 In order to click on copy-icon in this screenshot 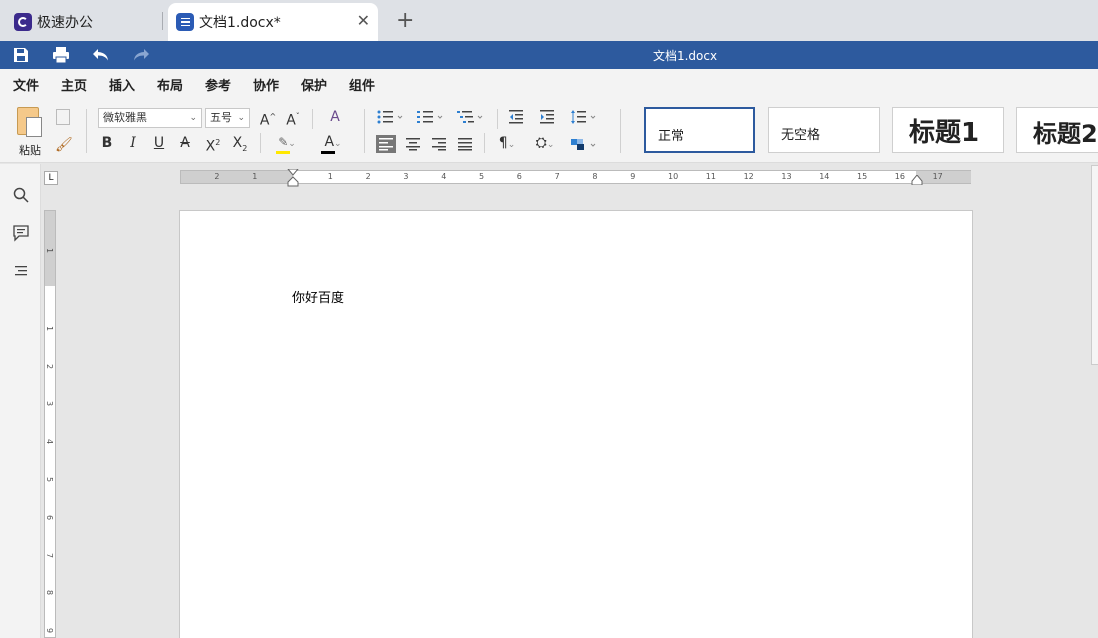, I will do `click(63, 117)`.